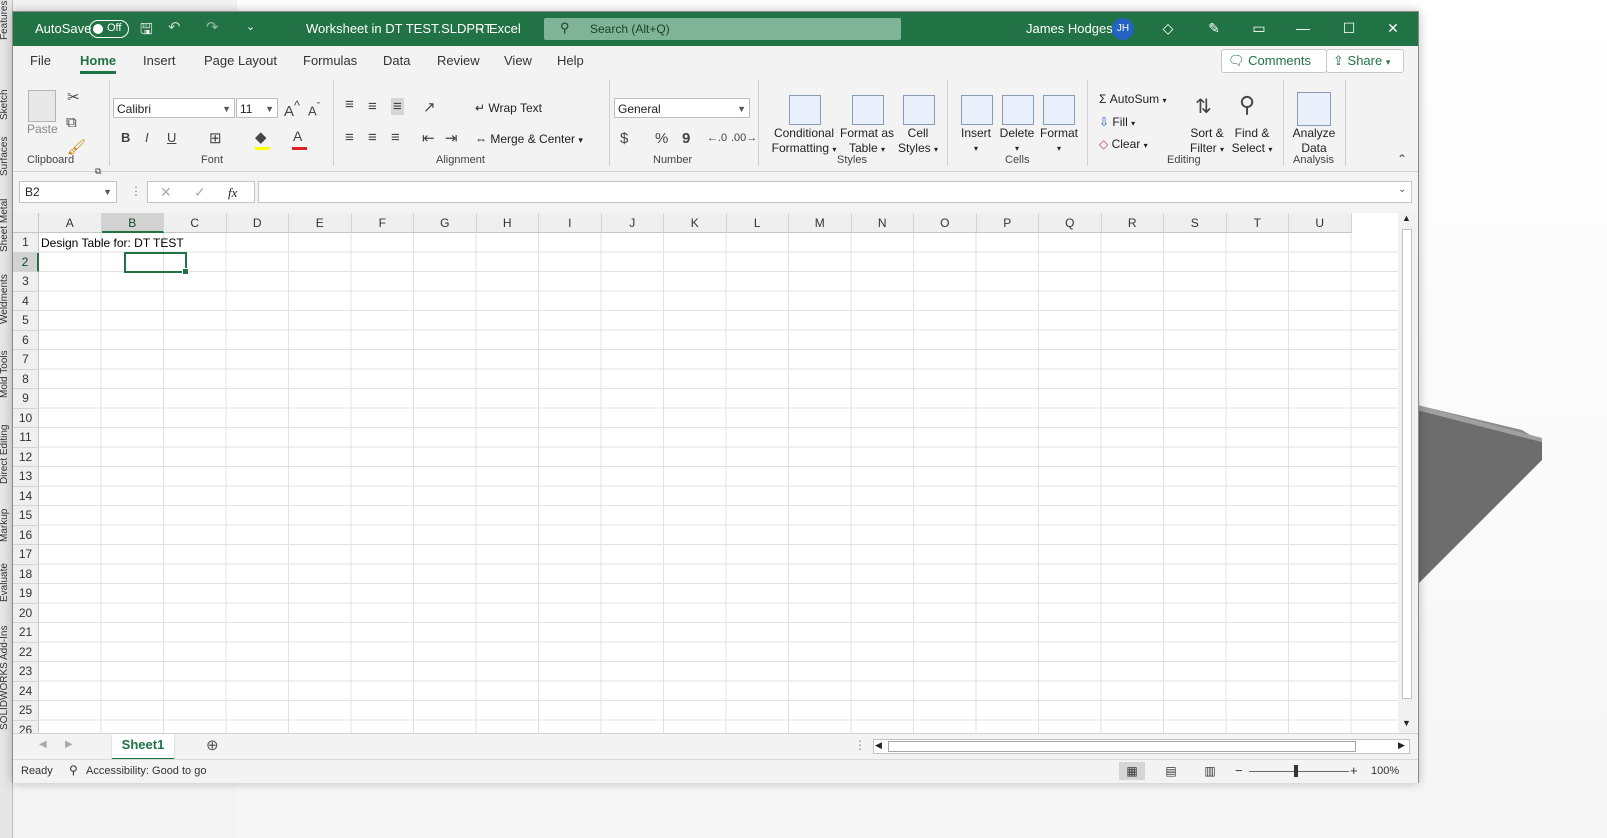 This screenshot has width=1607, height=838. Describe the element at coordinates (109, 29) in the screenshot. I see `autosave-toggle: Off` at that location.